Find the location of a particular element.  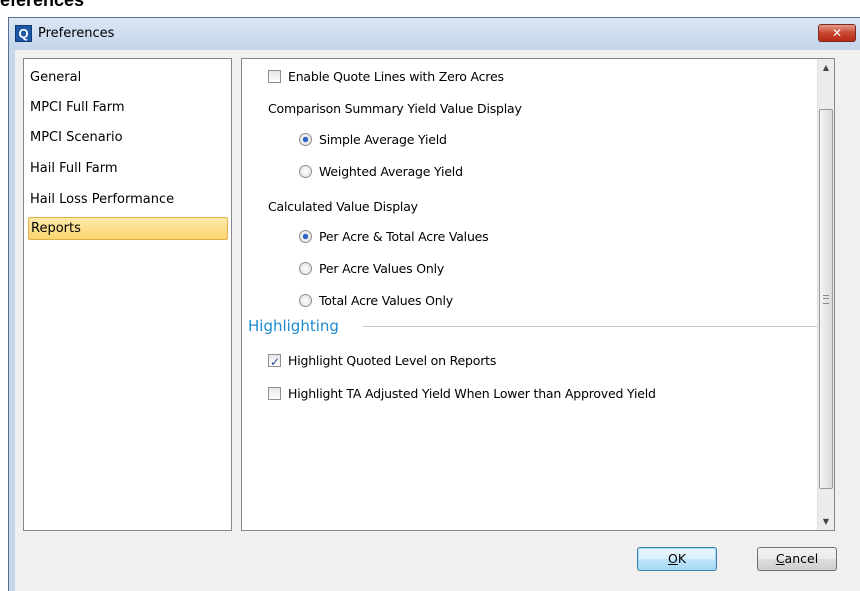

nav-item-general: General is located at coordinates (128, 77).